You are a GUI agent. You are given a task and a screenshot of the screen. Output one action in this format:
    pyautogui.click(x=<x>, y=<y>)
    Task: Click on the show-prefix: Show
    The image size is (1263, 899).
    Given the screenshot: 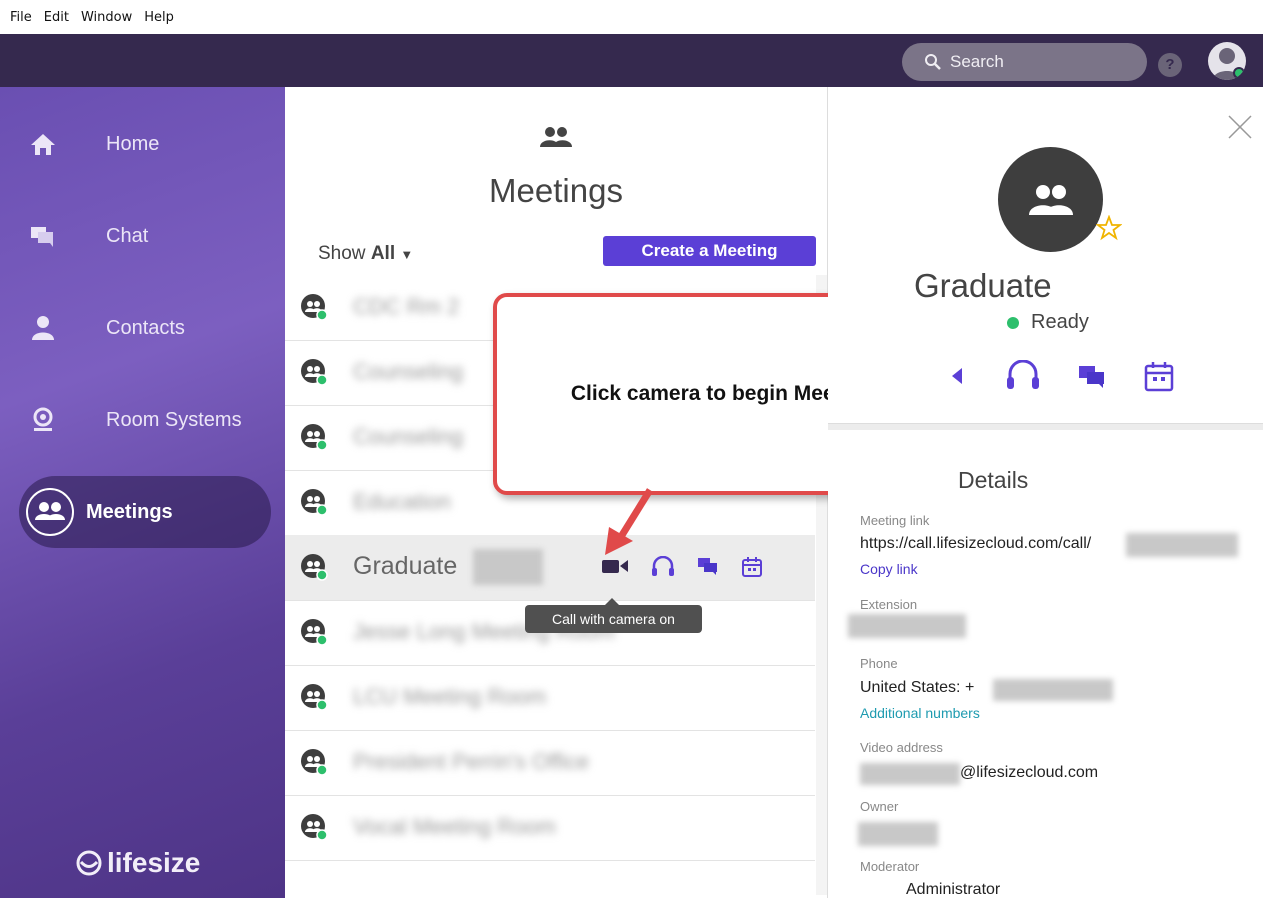 What is the action you would take?
    pyautogui.click(x=344, y=253)
    